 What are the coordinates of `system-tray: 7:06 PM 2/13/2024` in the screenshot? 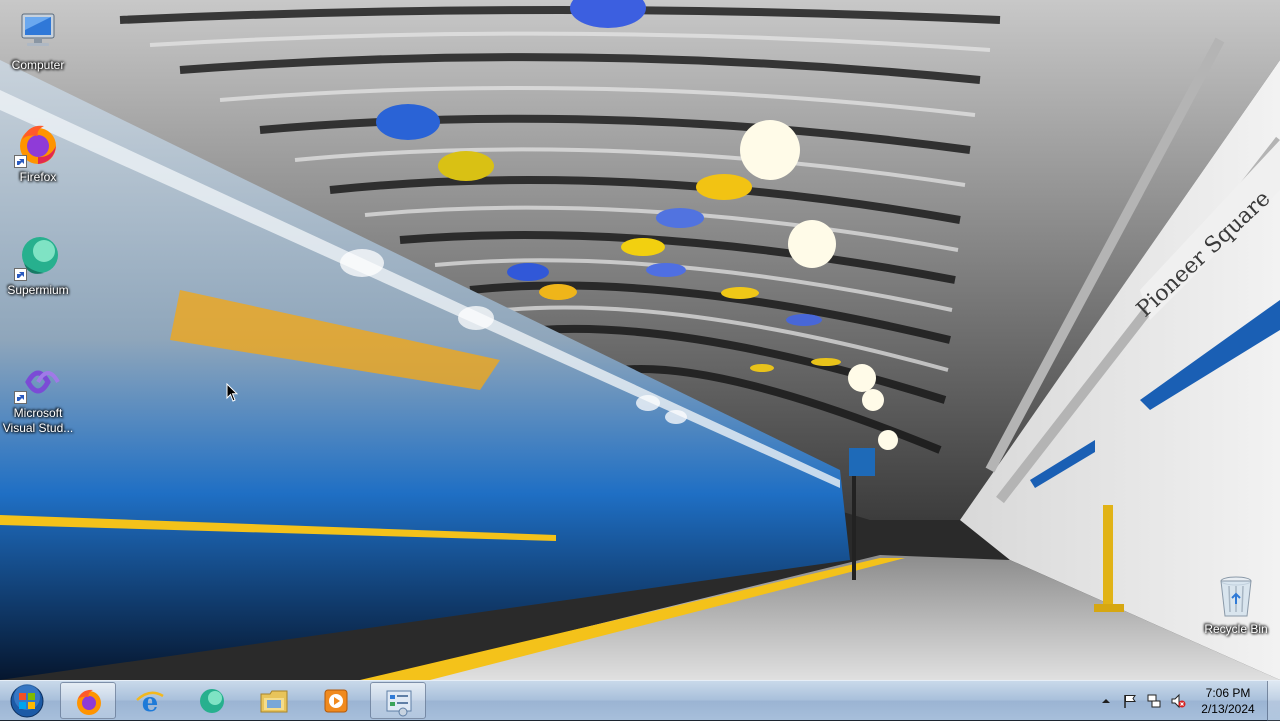 It's located at (1185, 701).